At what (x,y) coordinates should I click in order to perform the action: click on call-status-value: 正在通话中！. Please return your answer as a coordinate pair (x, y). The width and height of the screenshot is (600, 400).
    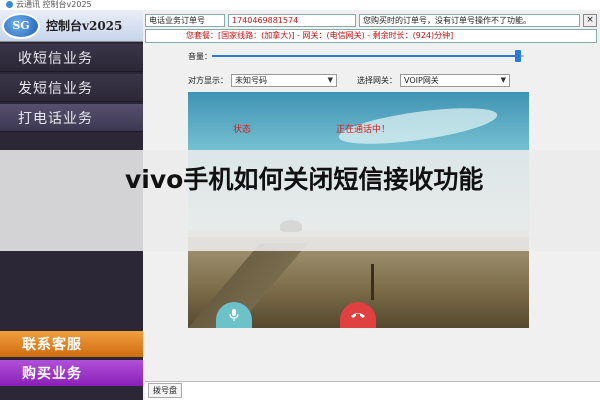
    Looking at the image, I should click on (363, 130).